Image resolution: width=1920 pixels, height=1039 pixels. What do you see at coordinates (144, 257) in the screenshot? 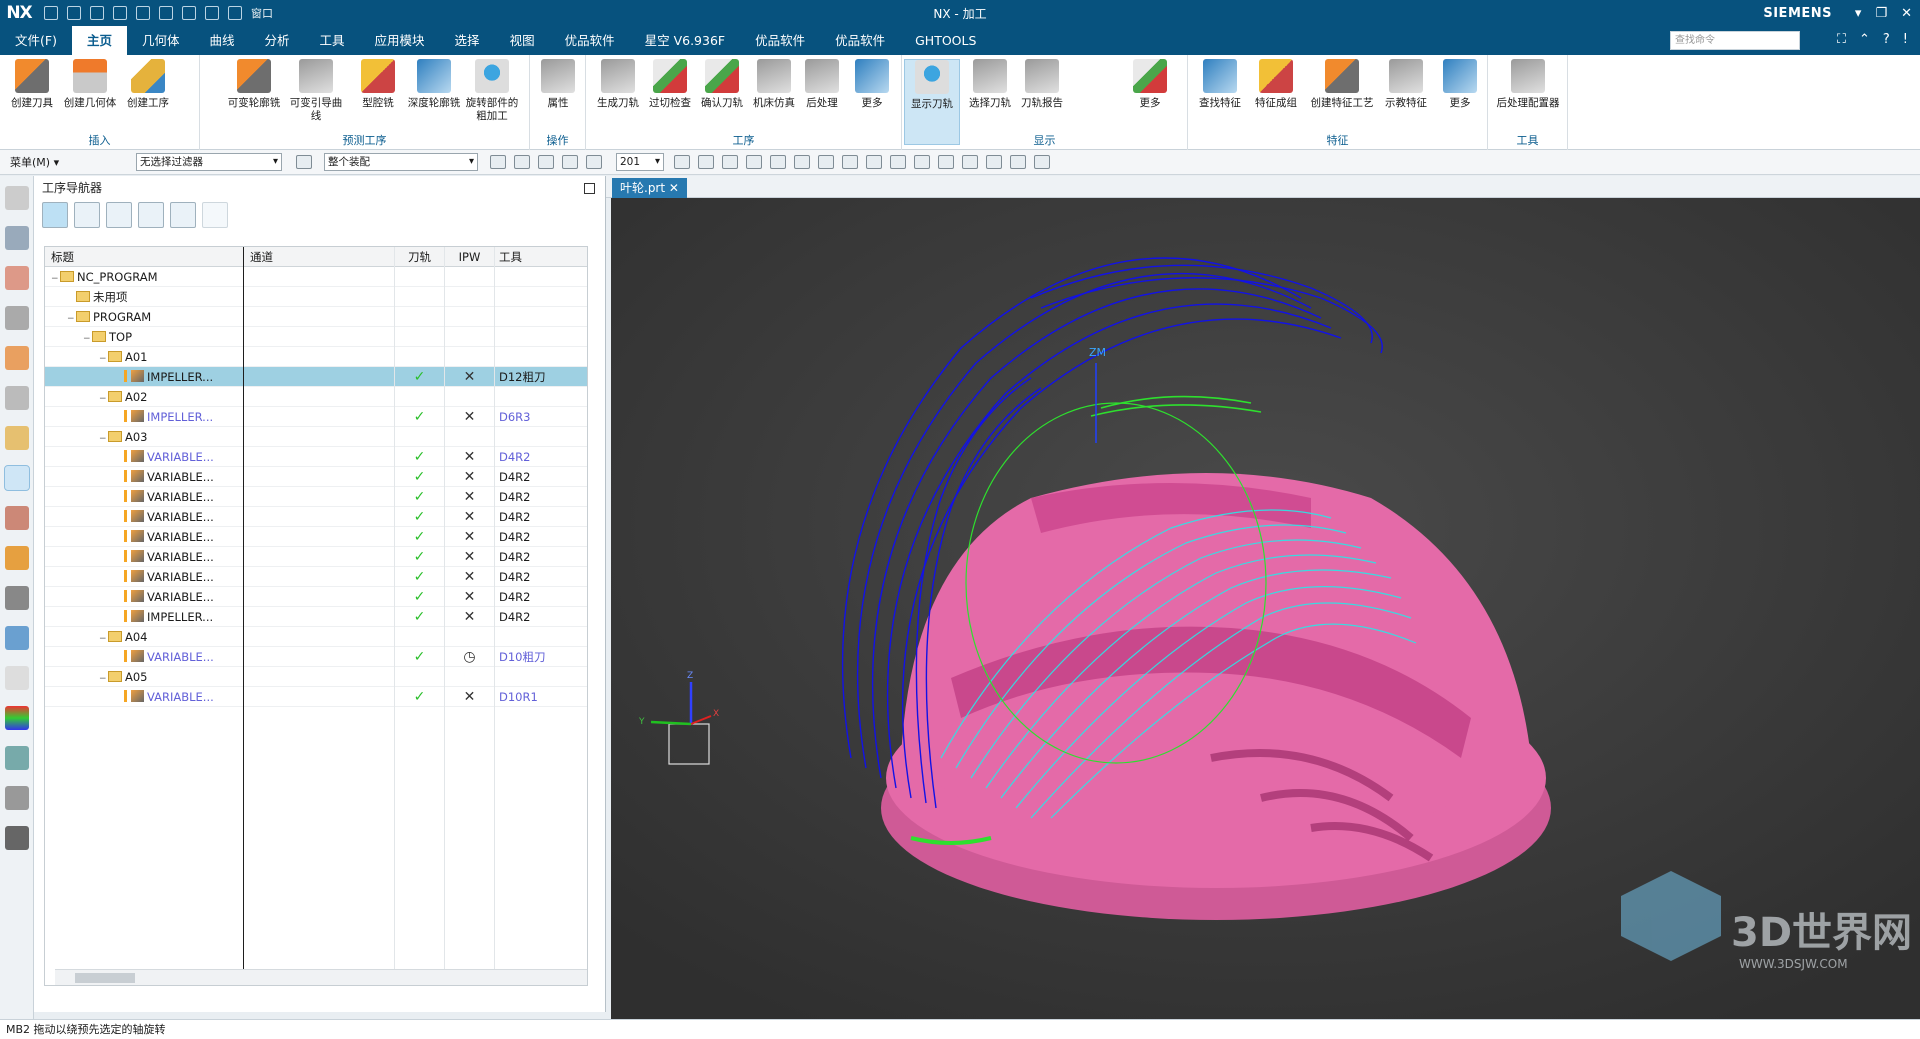
I see `column-title: 标题` at bounding box center [144, 257].